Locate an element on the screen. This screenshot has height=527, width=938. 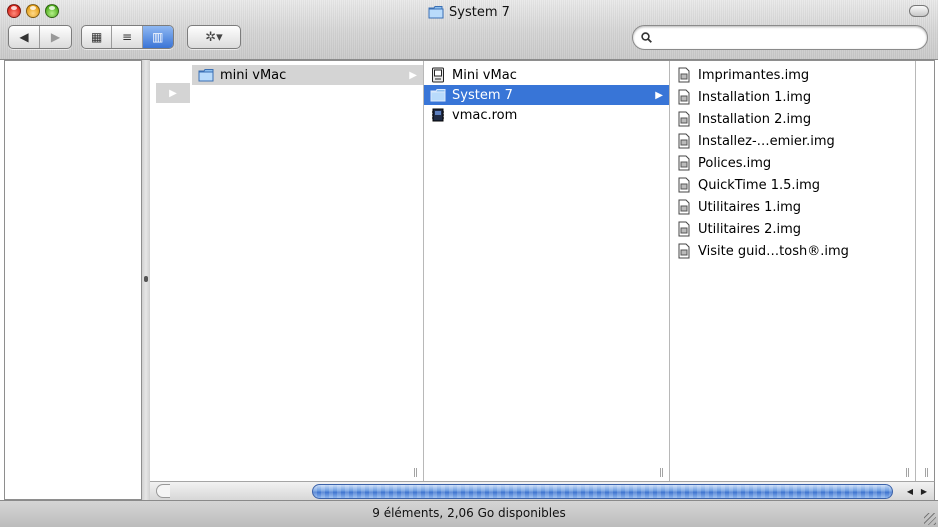
view-mode-buttons: ▦ ≡ ▥ is located at coordinates (127, 37).